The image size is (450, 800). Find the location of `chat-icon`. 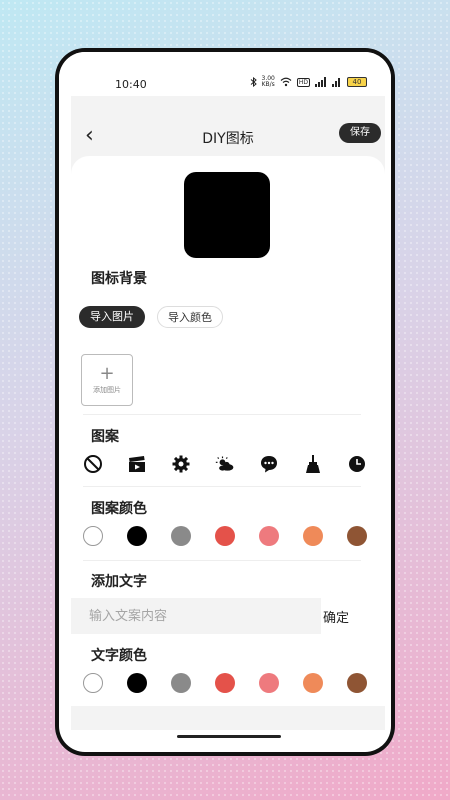

chat-icon is located at coordinates (269, 464).